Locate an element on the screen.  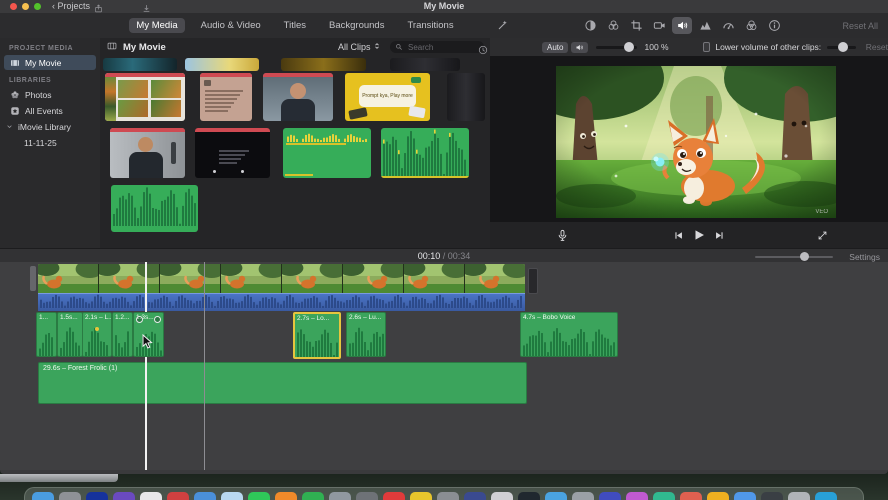
volume-keyframe is located at coordinates (97, 329).